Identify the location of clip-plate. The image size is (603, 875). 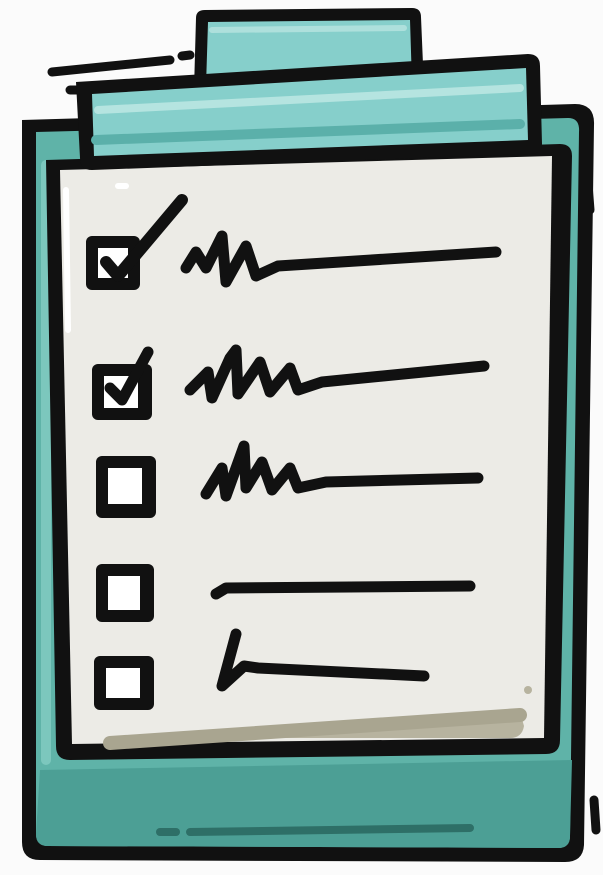
(309, 112).